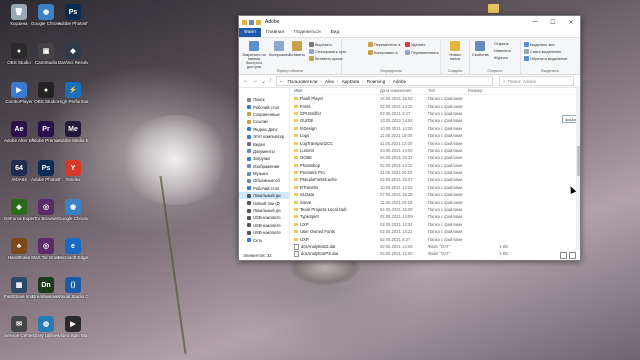 Image resolution: width=640 pixels, height=360 pixels. I want to click on sidebar-item: Сохраненные, so click(264, 114).